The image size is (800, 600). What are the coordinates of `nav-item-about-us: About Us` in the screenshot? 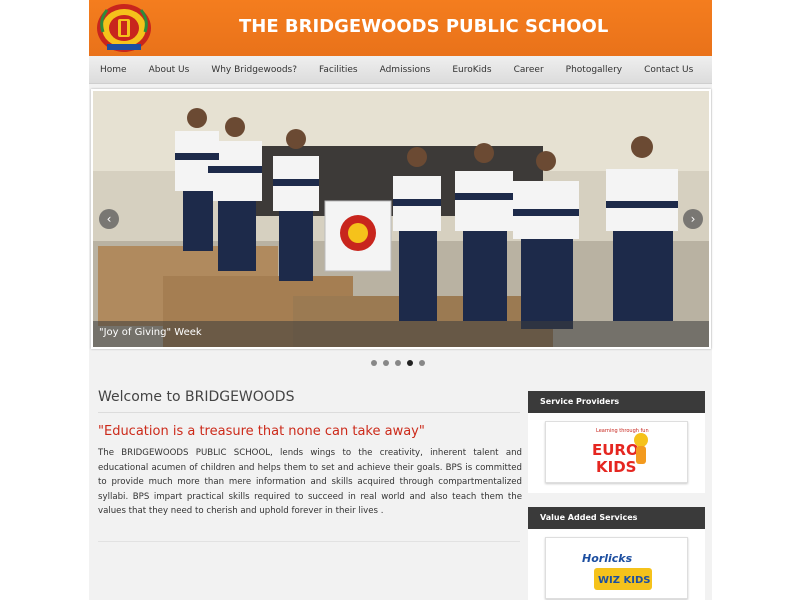 It's located at (169, 69).